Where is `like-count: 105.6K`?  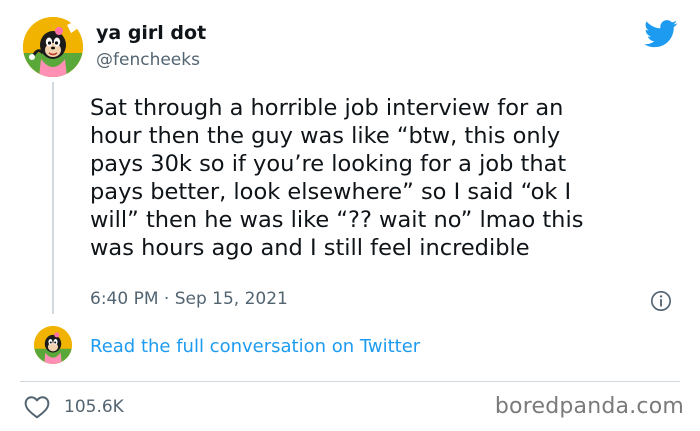 like-count: 105.6K is located at coordinates (94, 407).